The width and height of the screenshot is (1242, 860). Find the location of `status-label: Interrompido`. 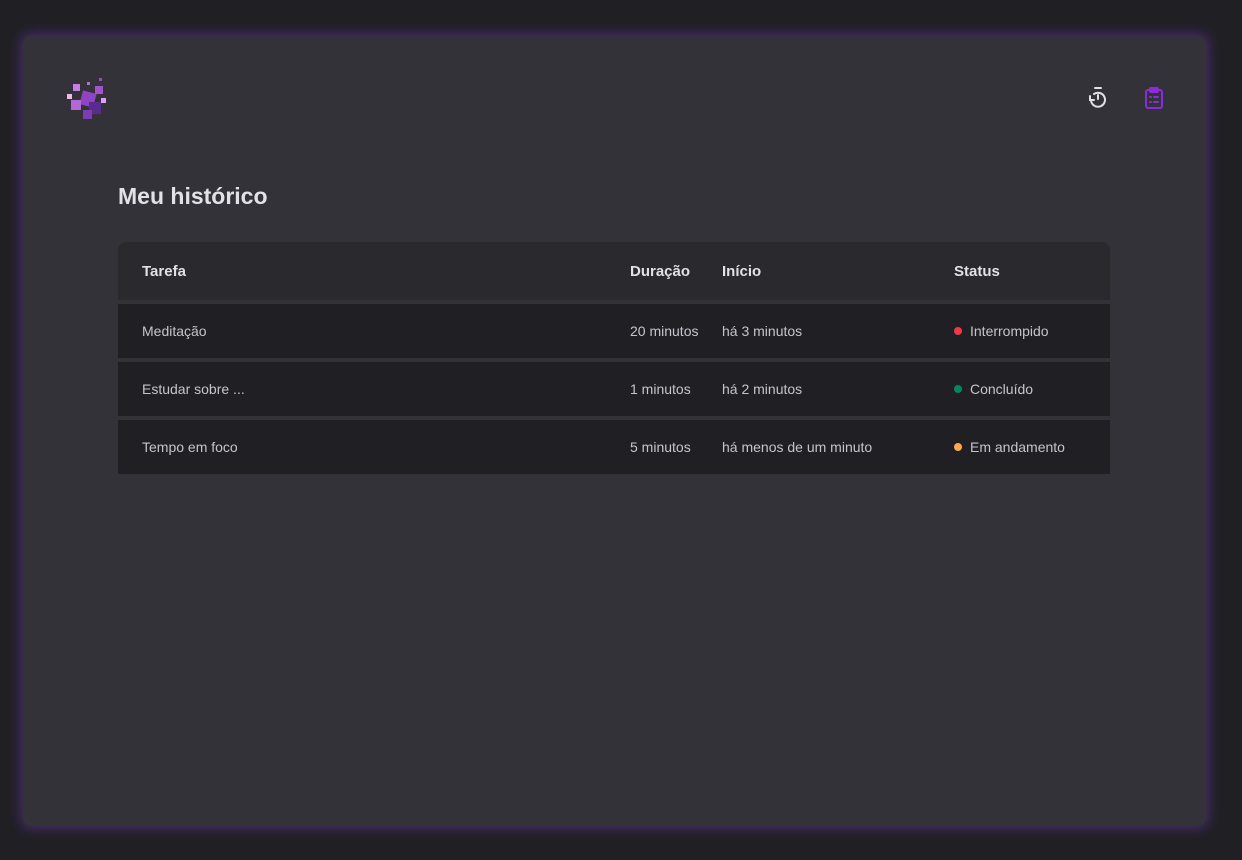

status-label: Interrompido is located at coordinates (1009, 331).